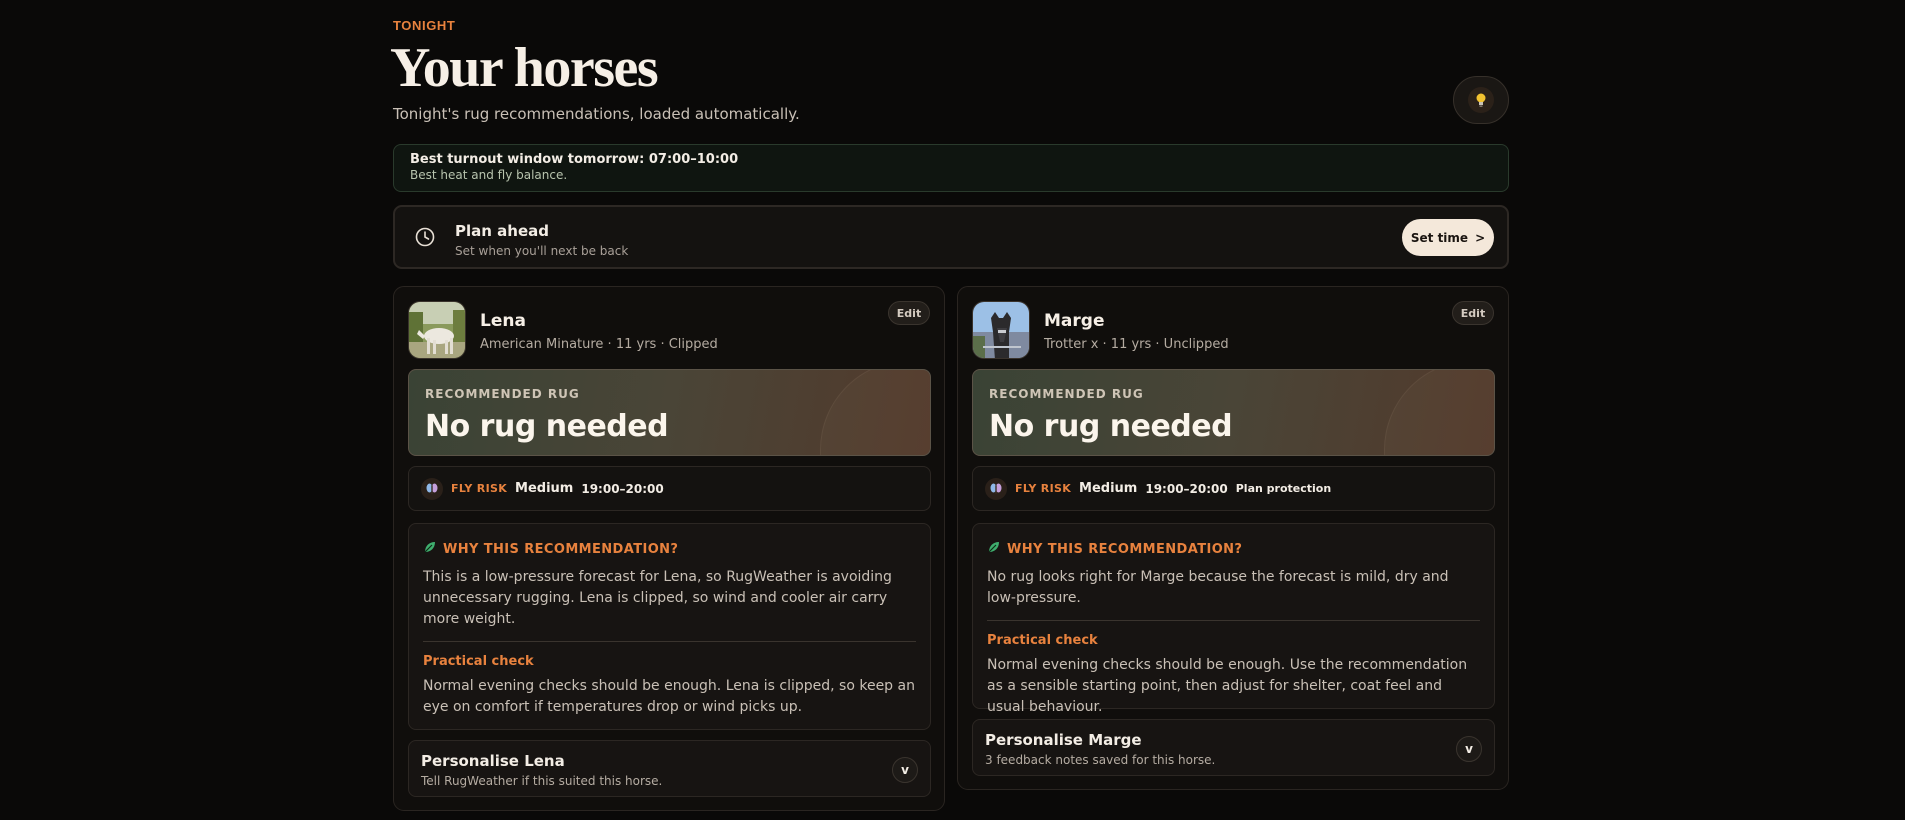 Image resolution: width=1905 pixels, height=820 pixels. What do you see at coordinates (489, 175) in the screenshot?
I see `turnout-detail: Best heat and fly balance.` at bounding box center [489, 175].